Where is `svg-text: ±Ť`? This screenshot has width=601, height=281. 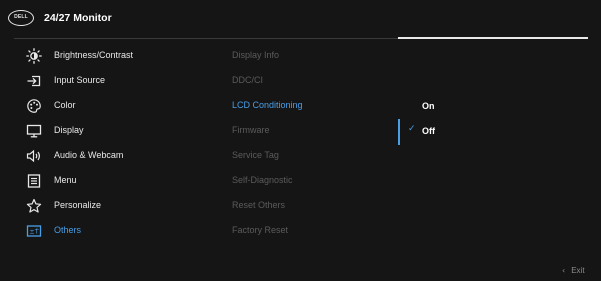
svg-text: ±Ť is located at coordinates (33, 231).